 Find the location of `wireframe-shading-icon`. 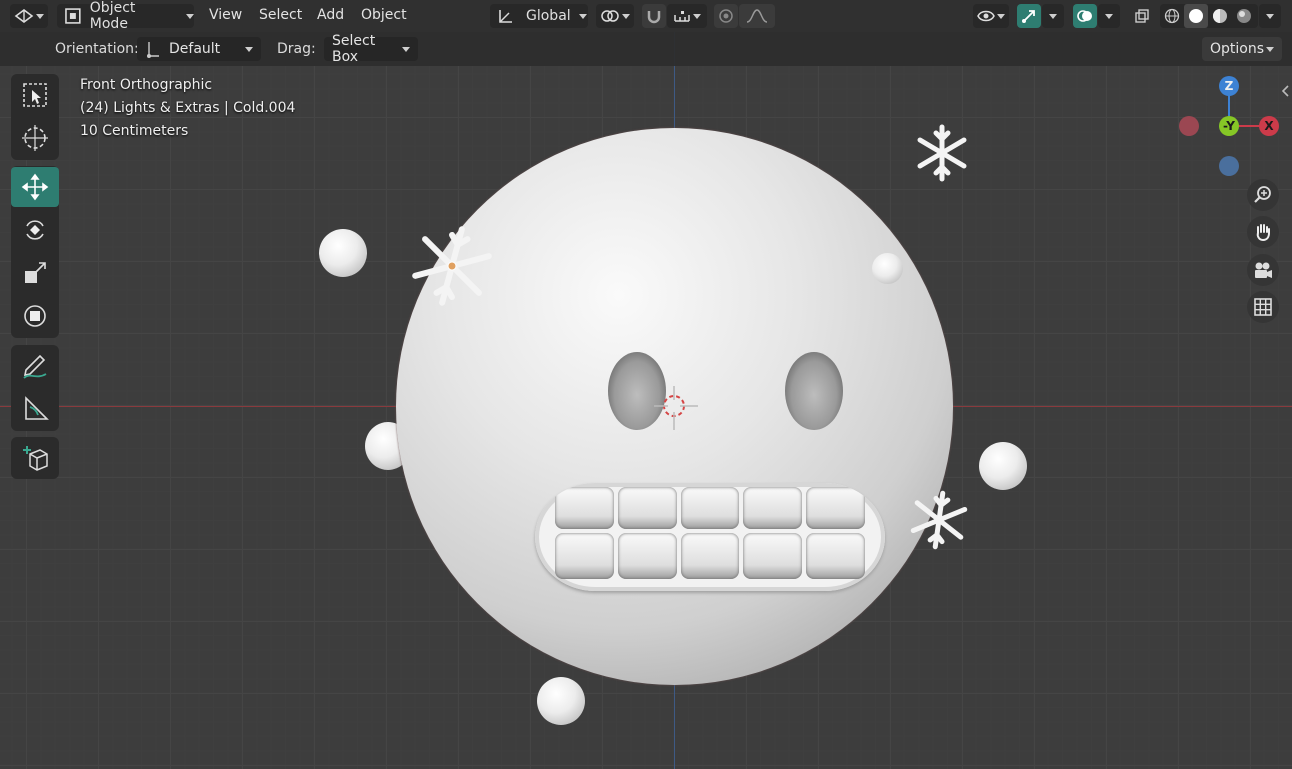

wireframe-shading-icon is located at coordinates (1172, 16).